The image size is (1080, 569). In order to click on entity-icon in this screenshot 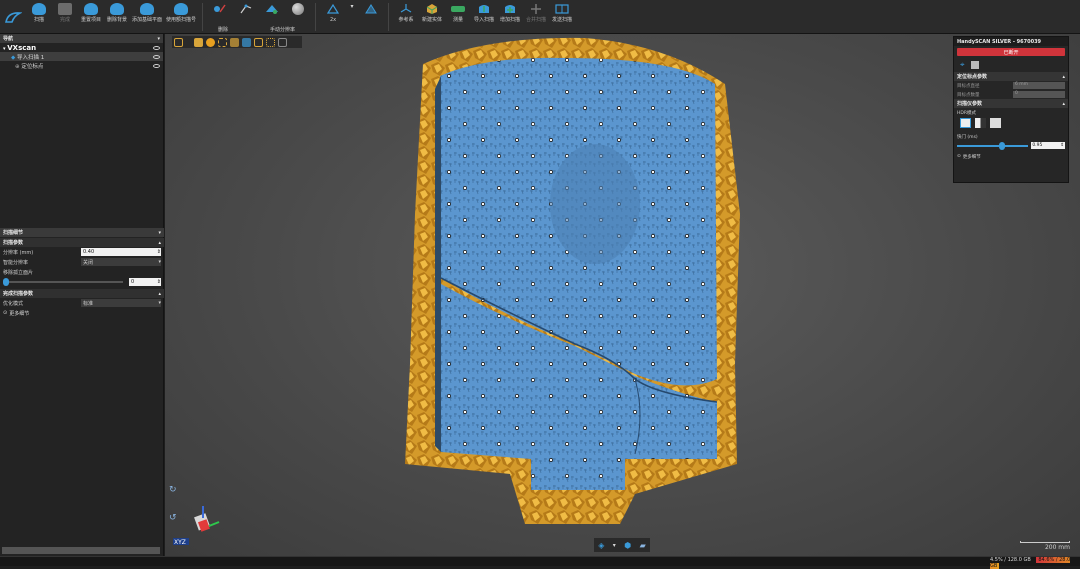, I will do `click(432, 9)`.